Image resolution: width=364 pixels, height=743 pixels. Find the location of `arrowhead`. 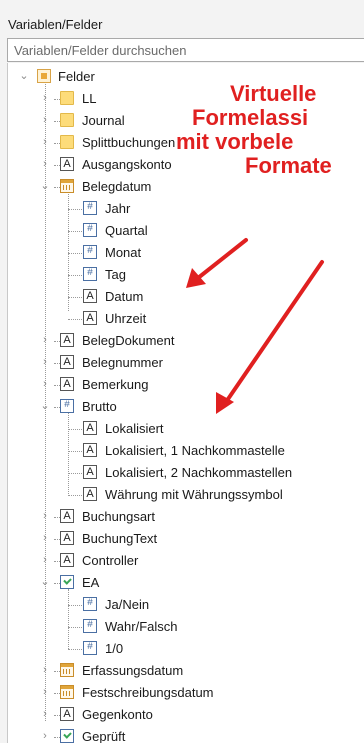

arrowhead is located at coordinates (196, 278).